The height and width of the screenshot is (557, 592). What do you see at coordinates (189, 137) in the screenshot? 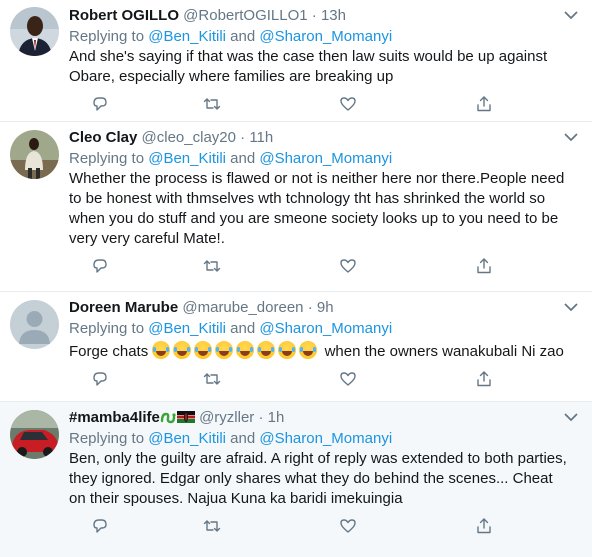
I see `author-handle: @cleo_clay20` at bounding box center [189, 137].